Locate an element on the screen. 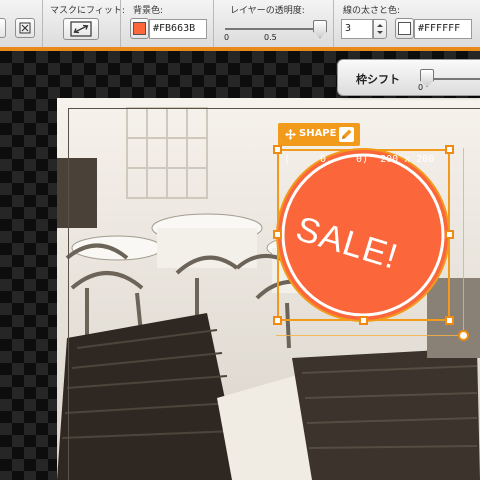  layer-opacity-track is located at coordinates (272, 29).